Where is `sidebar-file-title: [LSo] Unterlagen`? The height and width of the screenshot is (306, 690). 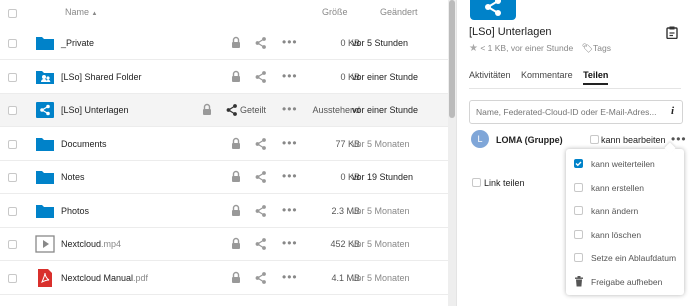 sidebar-file-title: [LSo] Unterlagen is located at coordinates (510, 32).